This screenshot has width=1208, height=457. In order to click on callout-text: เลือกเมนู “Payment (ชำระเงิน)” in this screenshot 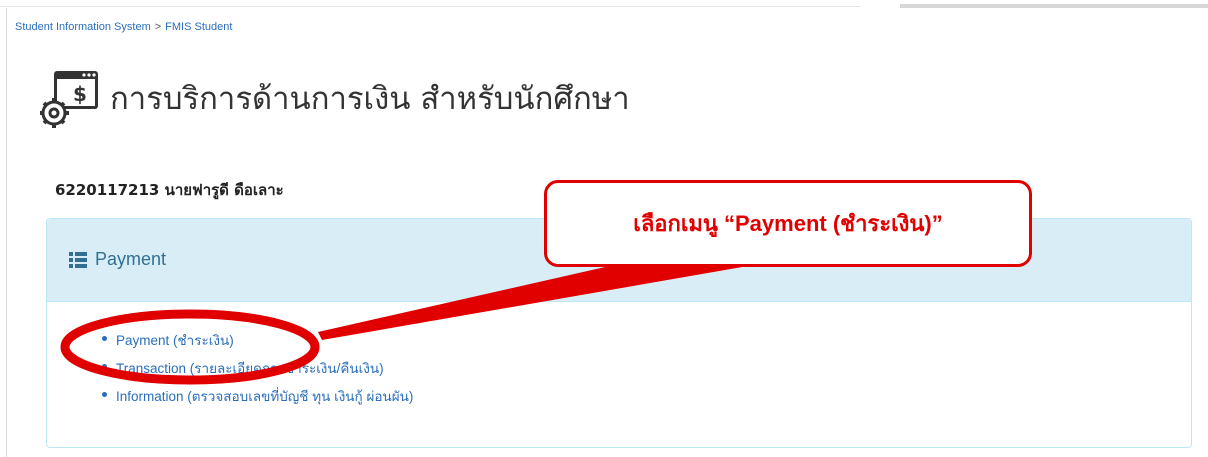, I will do `click(788, 223)`.